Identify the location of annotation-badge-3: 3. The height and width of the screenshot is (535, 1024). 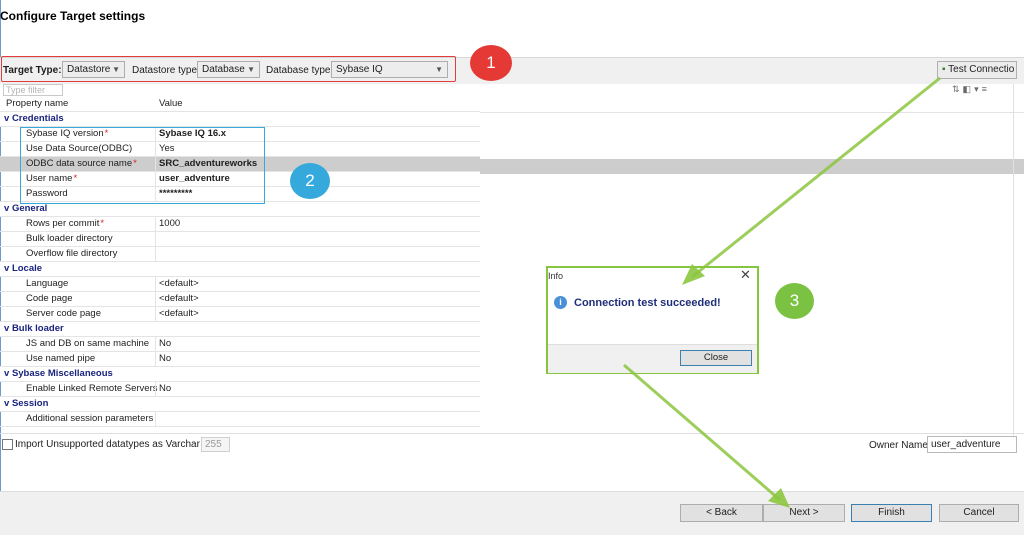
(794, 301).